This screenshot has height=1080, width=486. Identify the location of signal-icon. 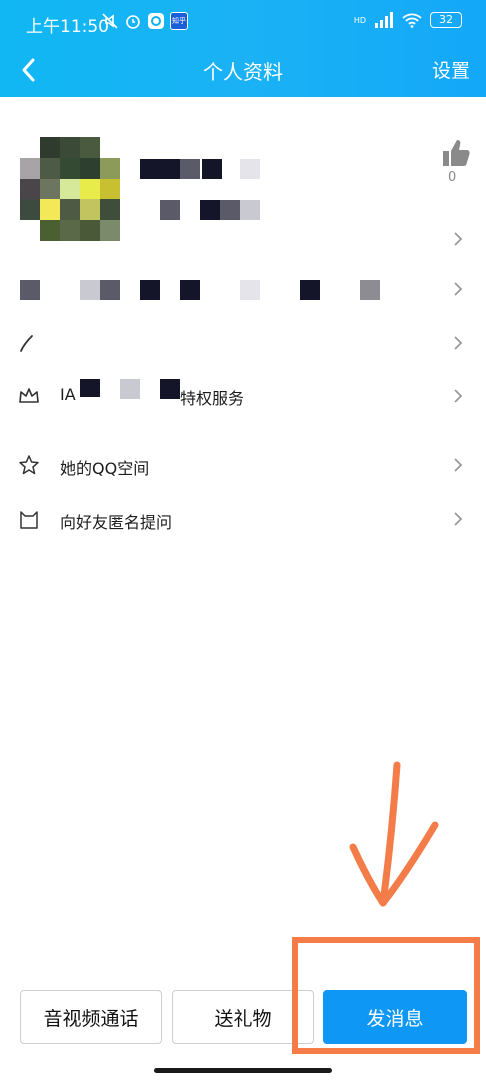
(384, 20).